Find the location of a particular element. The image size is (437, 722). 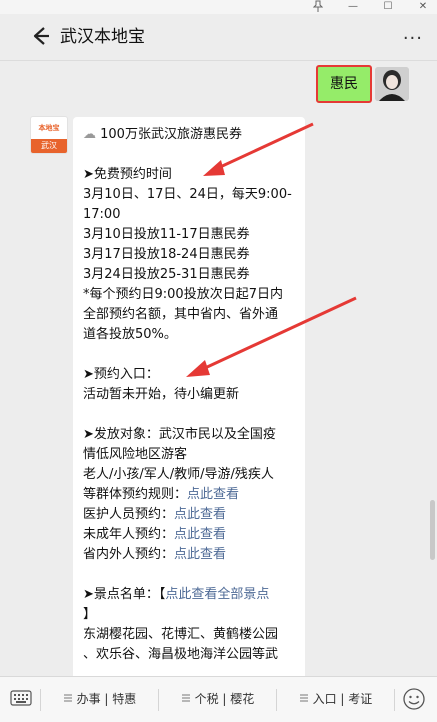

message-line-text: 100万张武汉旅游惠民券 is located at coordinates (169, 134).